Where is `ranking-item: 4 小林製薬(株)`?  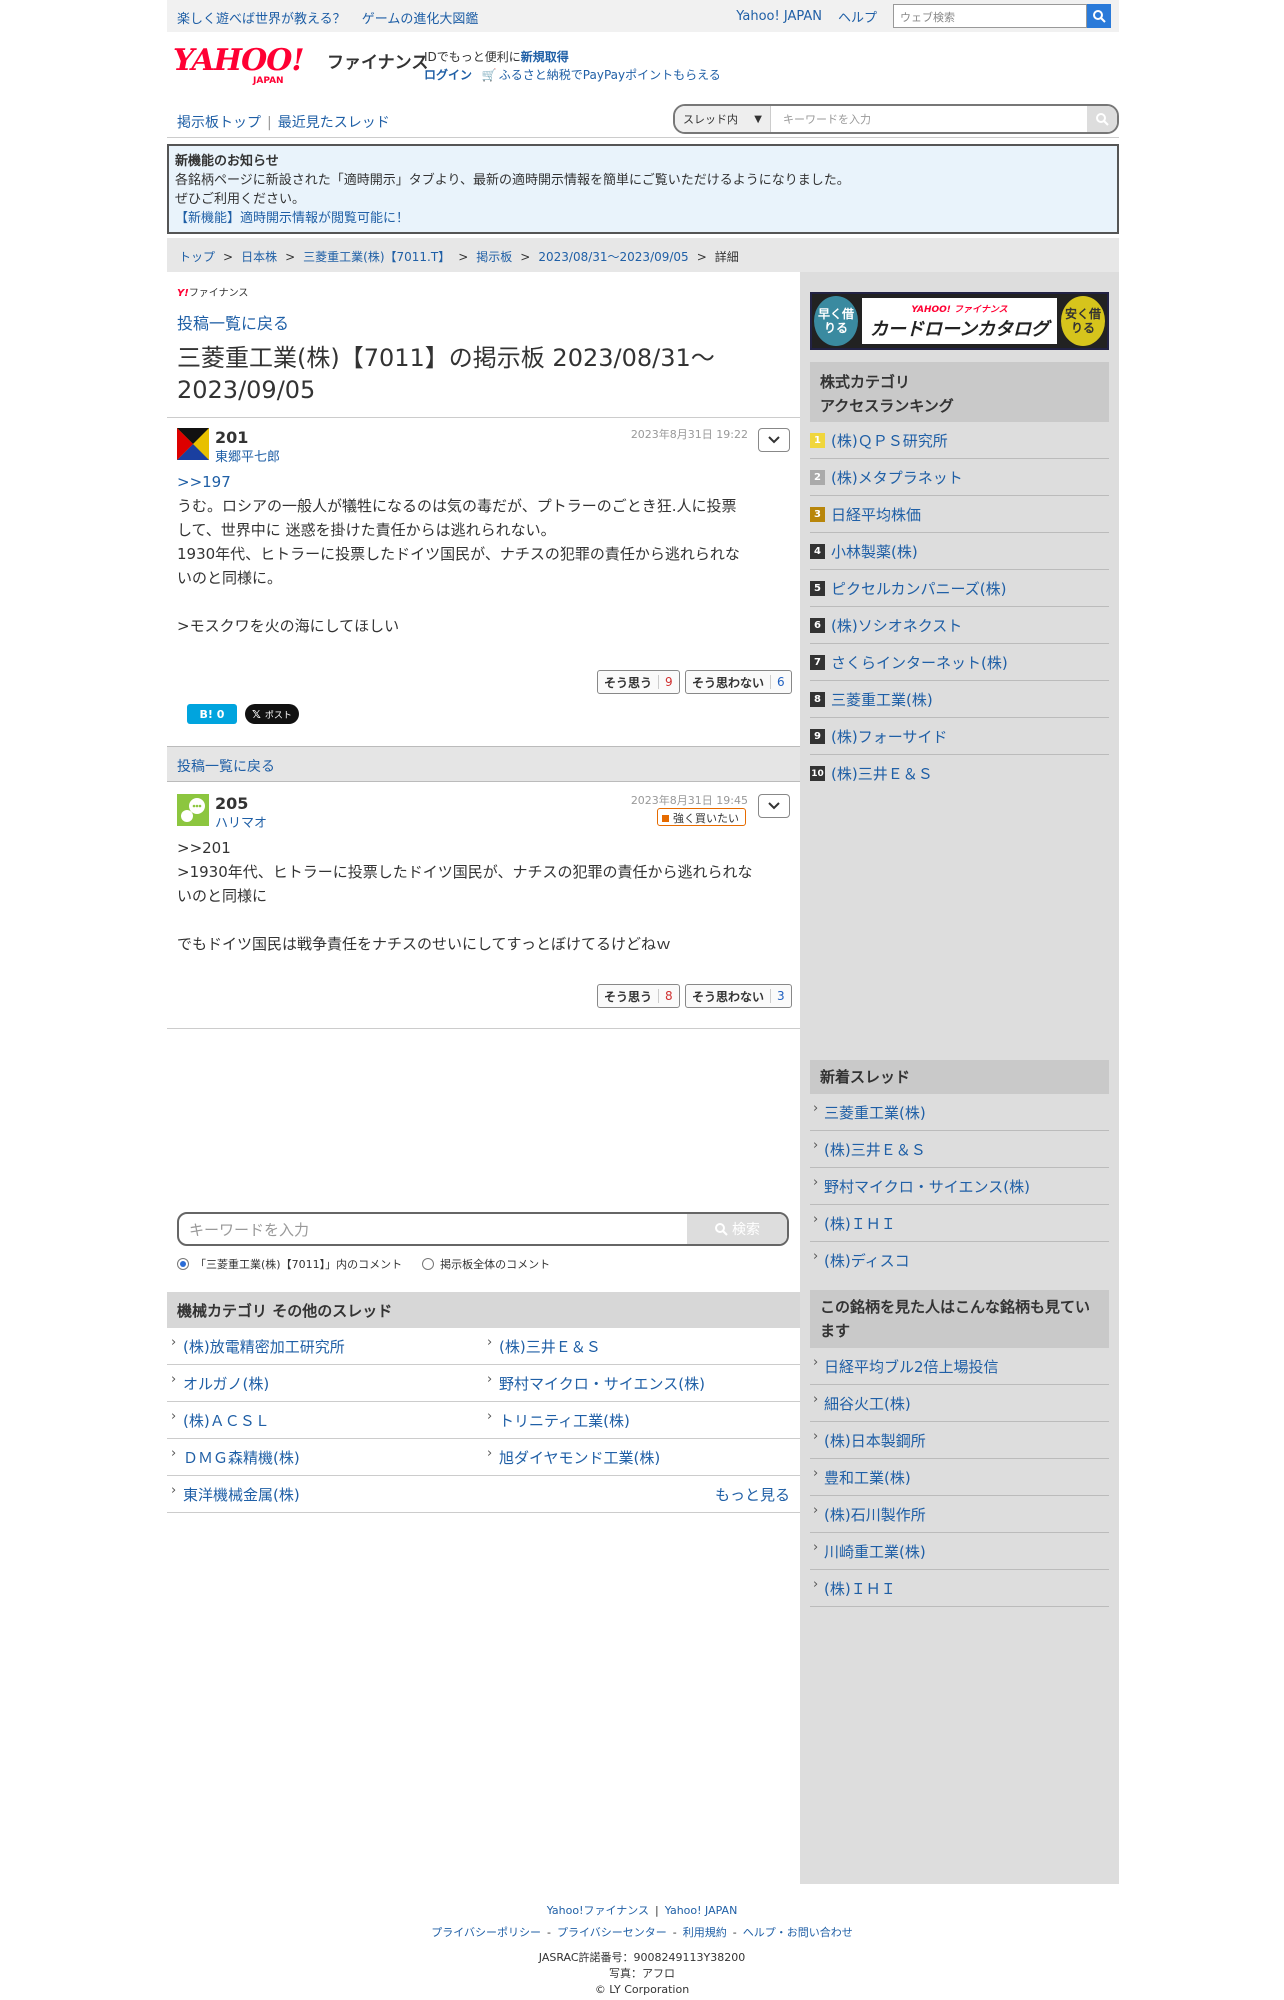
ranking-item: 4 小林製薬(株) is located at coordinates (959, 551).